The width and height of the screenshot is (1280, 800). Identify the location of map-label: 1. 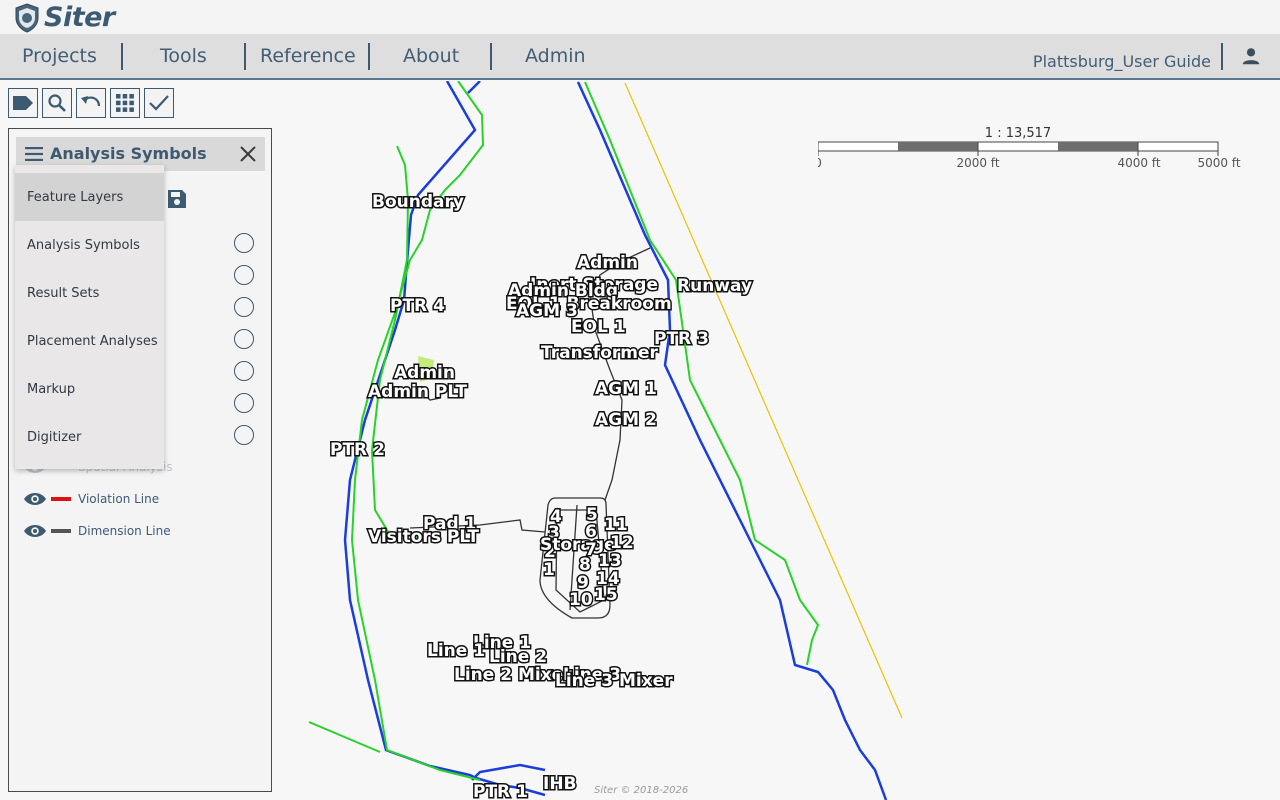
(549, 570).